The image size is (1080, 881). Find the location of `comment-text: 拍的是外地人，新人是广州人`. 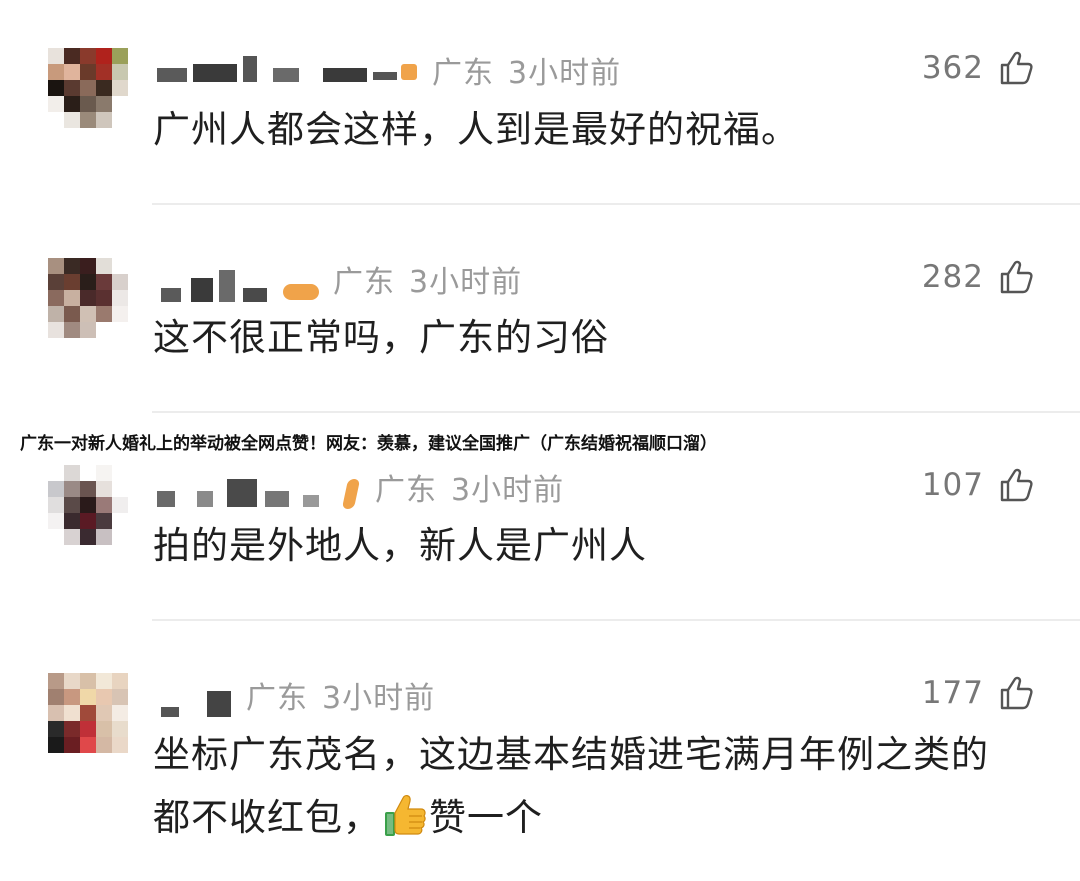

comment-text: 拍的是外地人，新人是广州人 is located at coordinates (400, 545).